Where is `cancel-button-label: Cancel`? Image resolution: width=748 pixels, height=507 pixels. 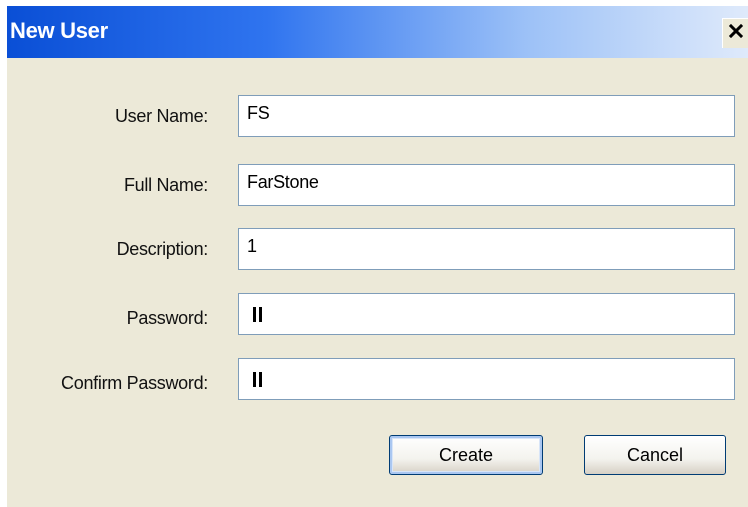 cancel-button-label: Cancel is located at coordinates (655, 454).